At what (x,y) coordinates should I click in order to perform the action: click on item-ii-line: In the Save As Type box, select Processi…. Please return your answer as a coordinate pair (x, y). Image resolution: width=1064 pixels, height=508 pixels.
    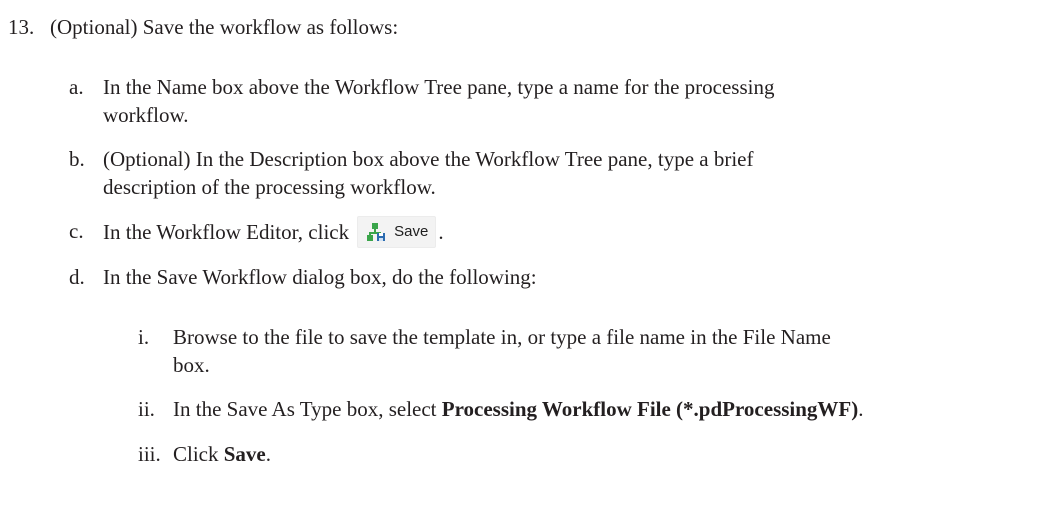
    Looking at the image, I should click on (518, 409).